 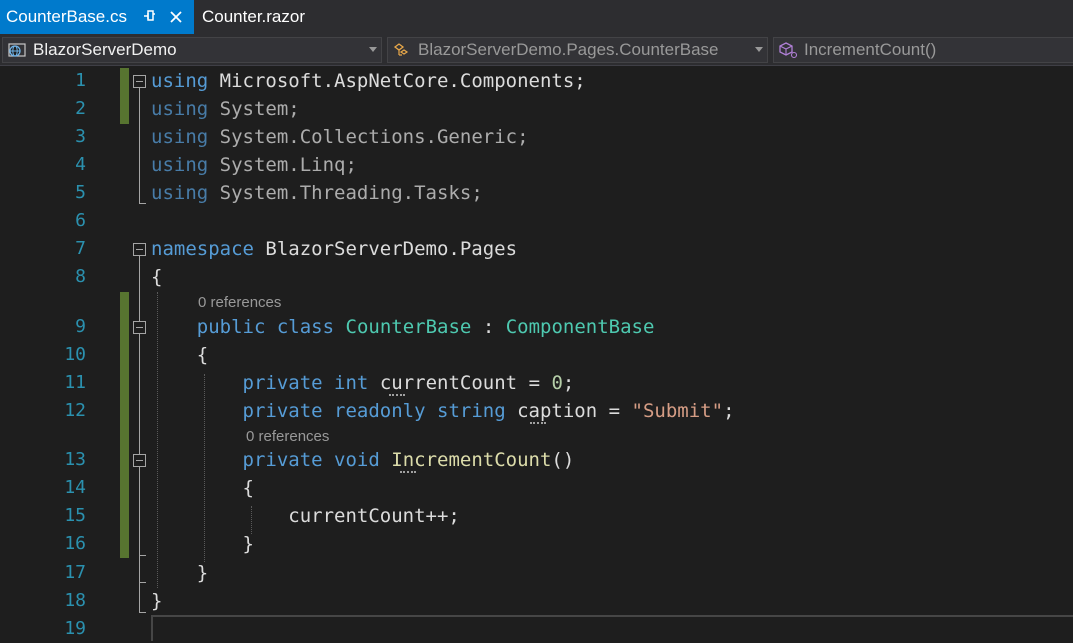 I want to click on line-number: 14, so click(x=75, y=487).